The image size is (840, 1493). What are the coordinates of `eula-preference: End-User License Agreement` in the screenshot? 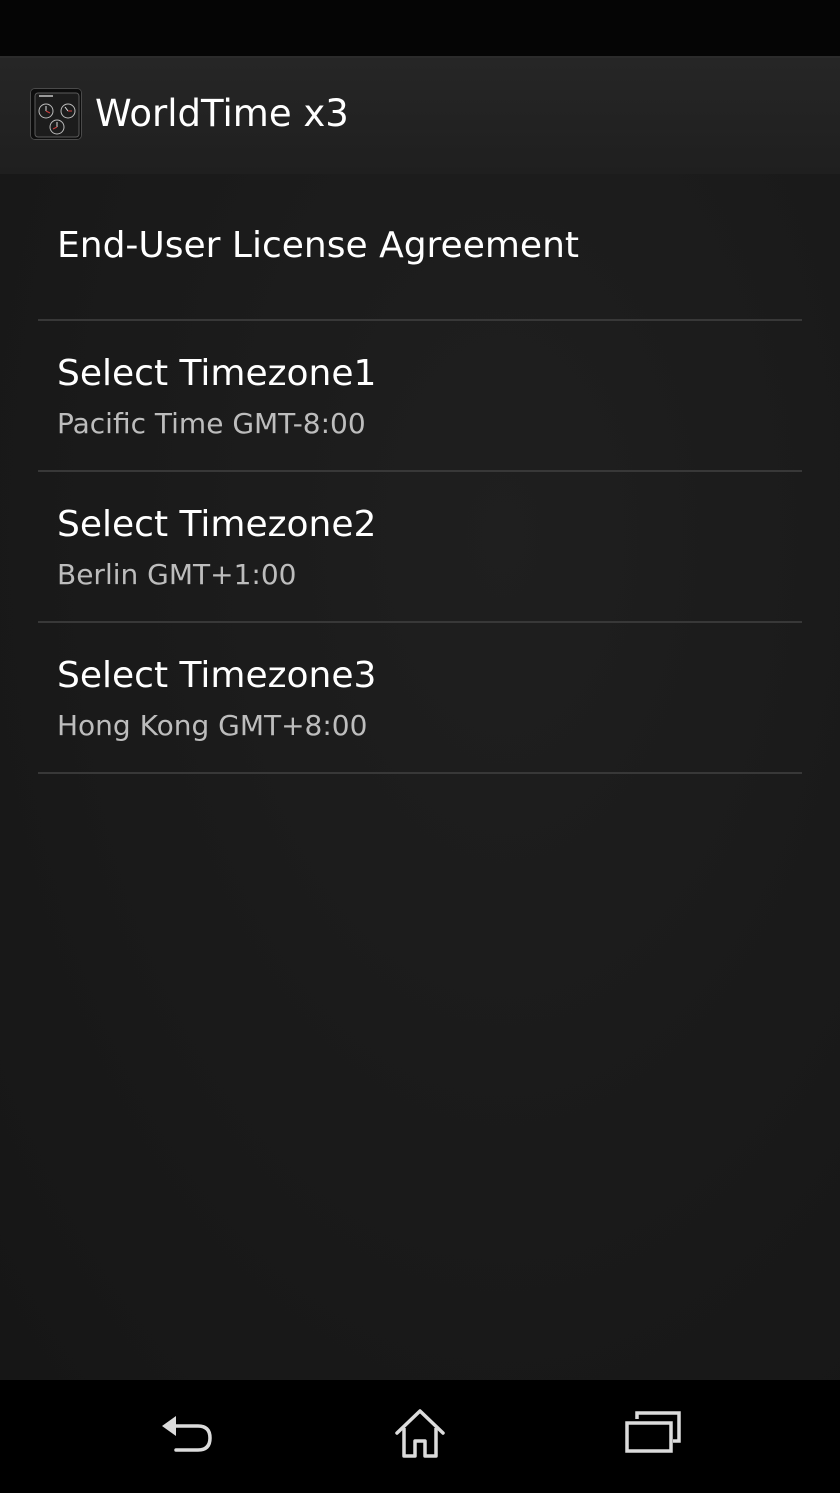 It's located at (420, 247).